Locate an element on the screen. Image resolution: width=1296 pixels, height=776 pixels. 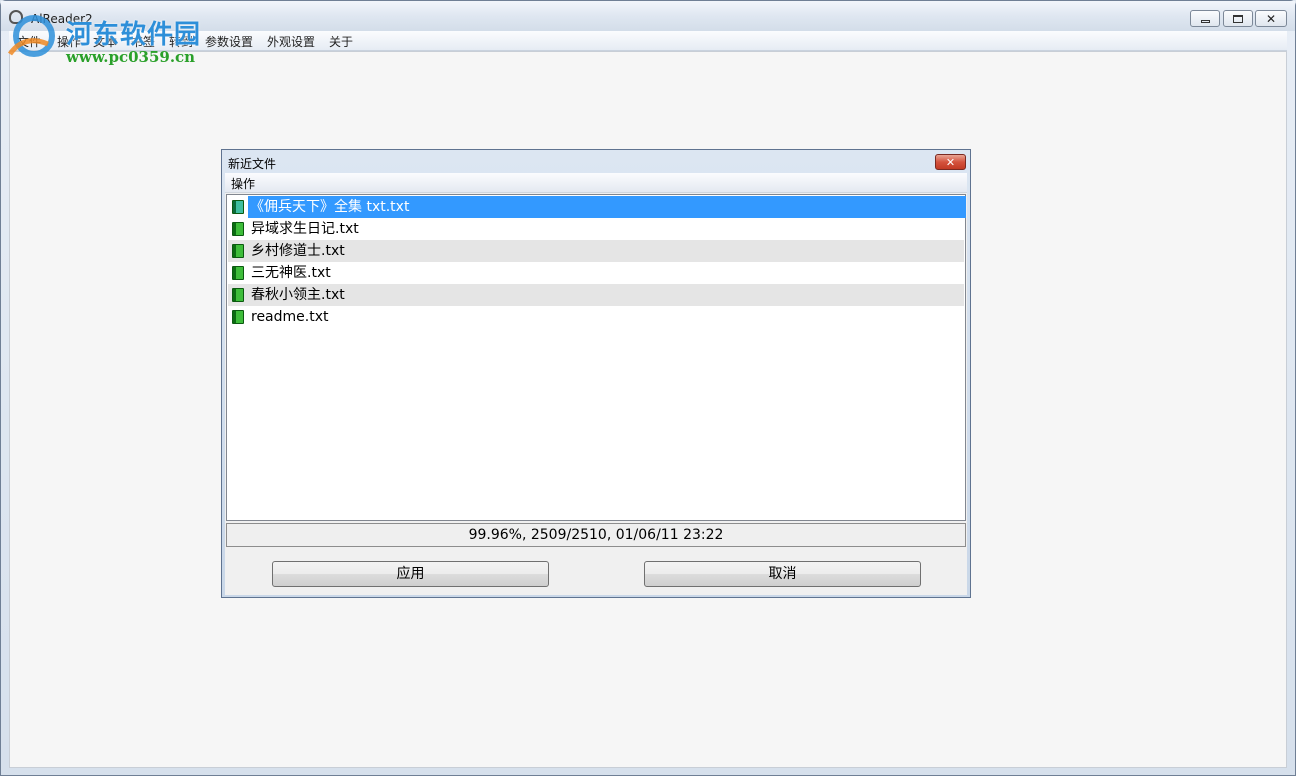
menu-settings: 参数设置 is located at coordinates (229, 41).